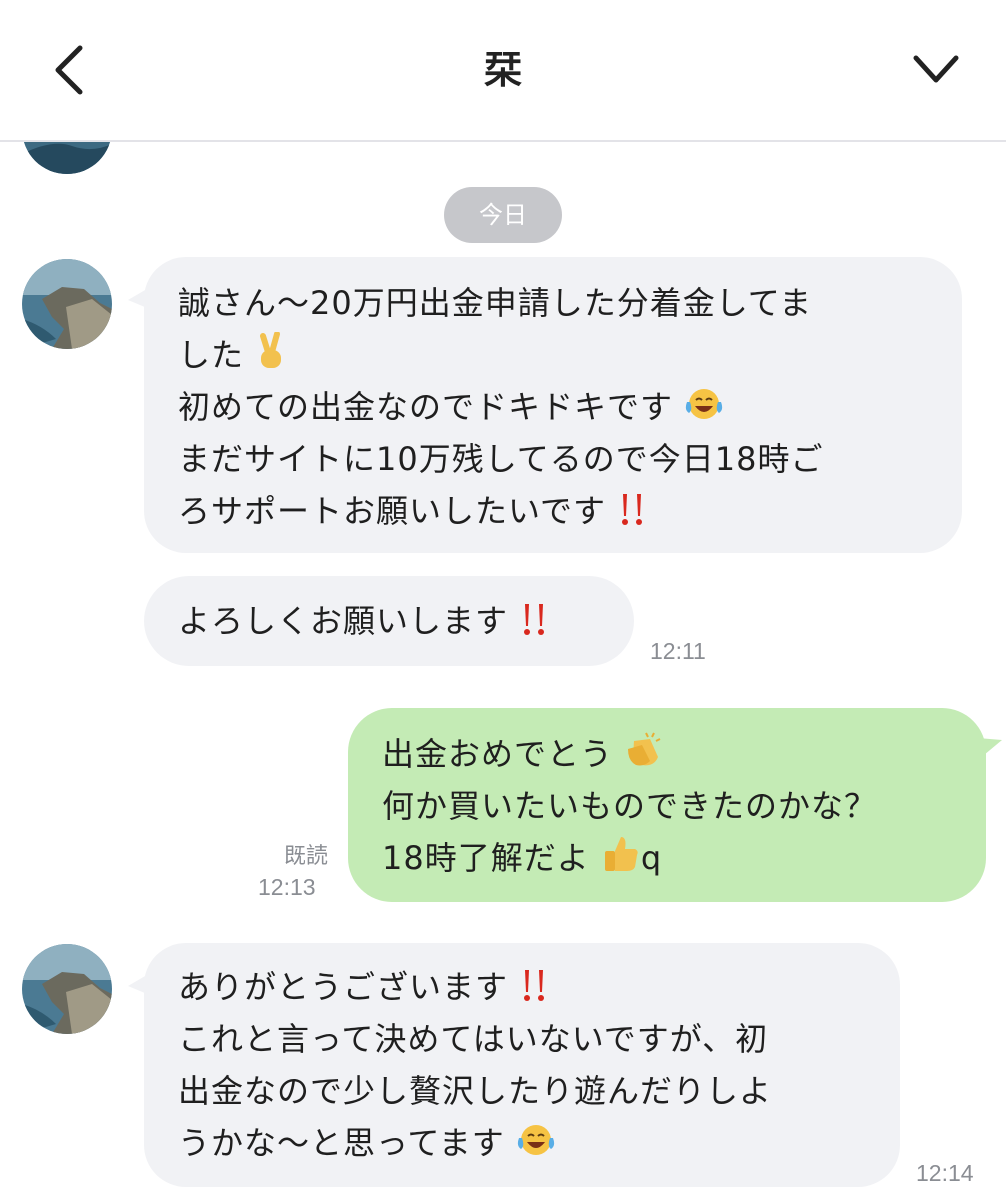  I want to click on message-line: ろサポートお願いしたいです, so click(570, 511).